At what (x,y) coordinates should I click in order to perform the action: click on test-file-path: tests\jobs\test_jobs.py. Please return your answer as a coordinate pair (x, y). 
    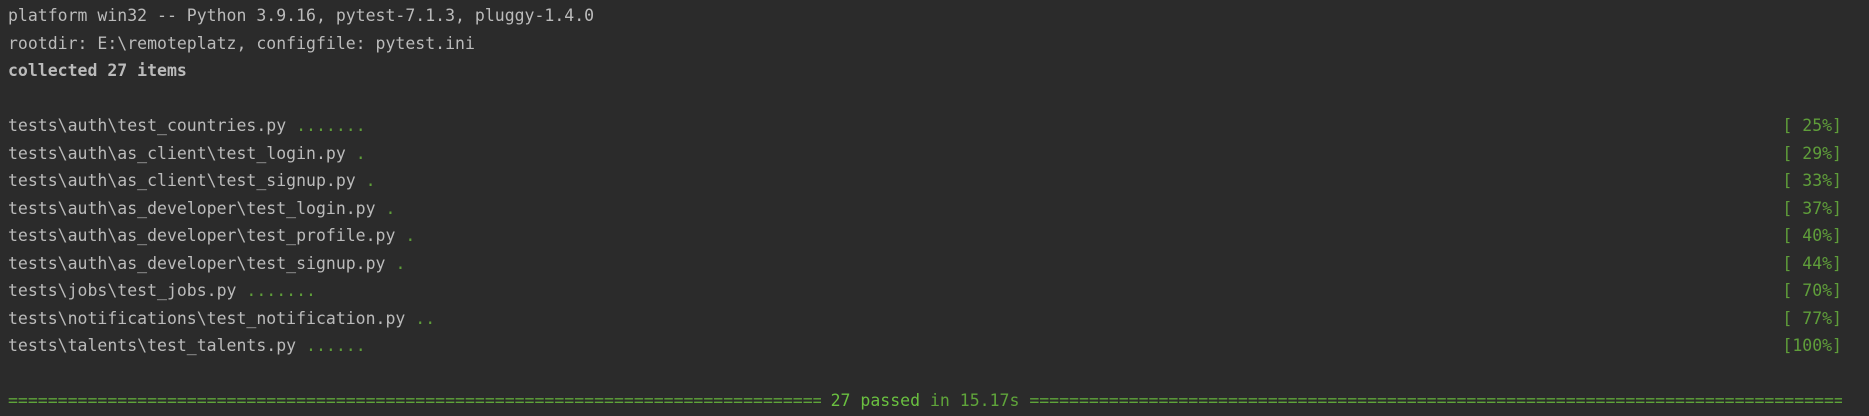
    Looking at the image, I should click on (122, 290).